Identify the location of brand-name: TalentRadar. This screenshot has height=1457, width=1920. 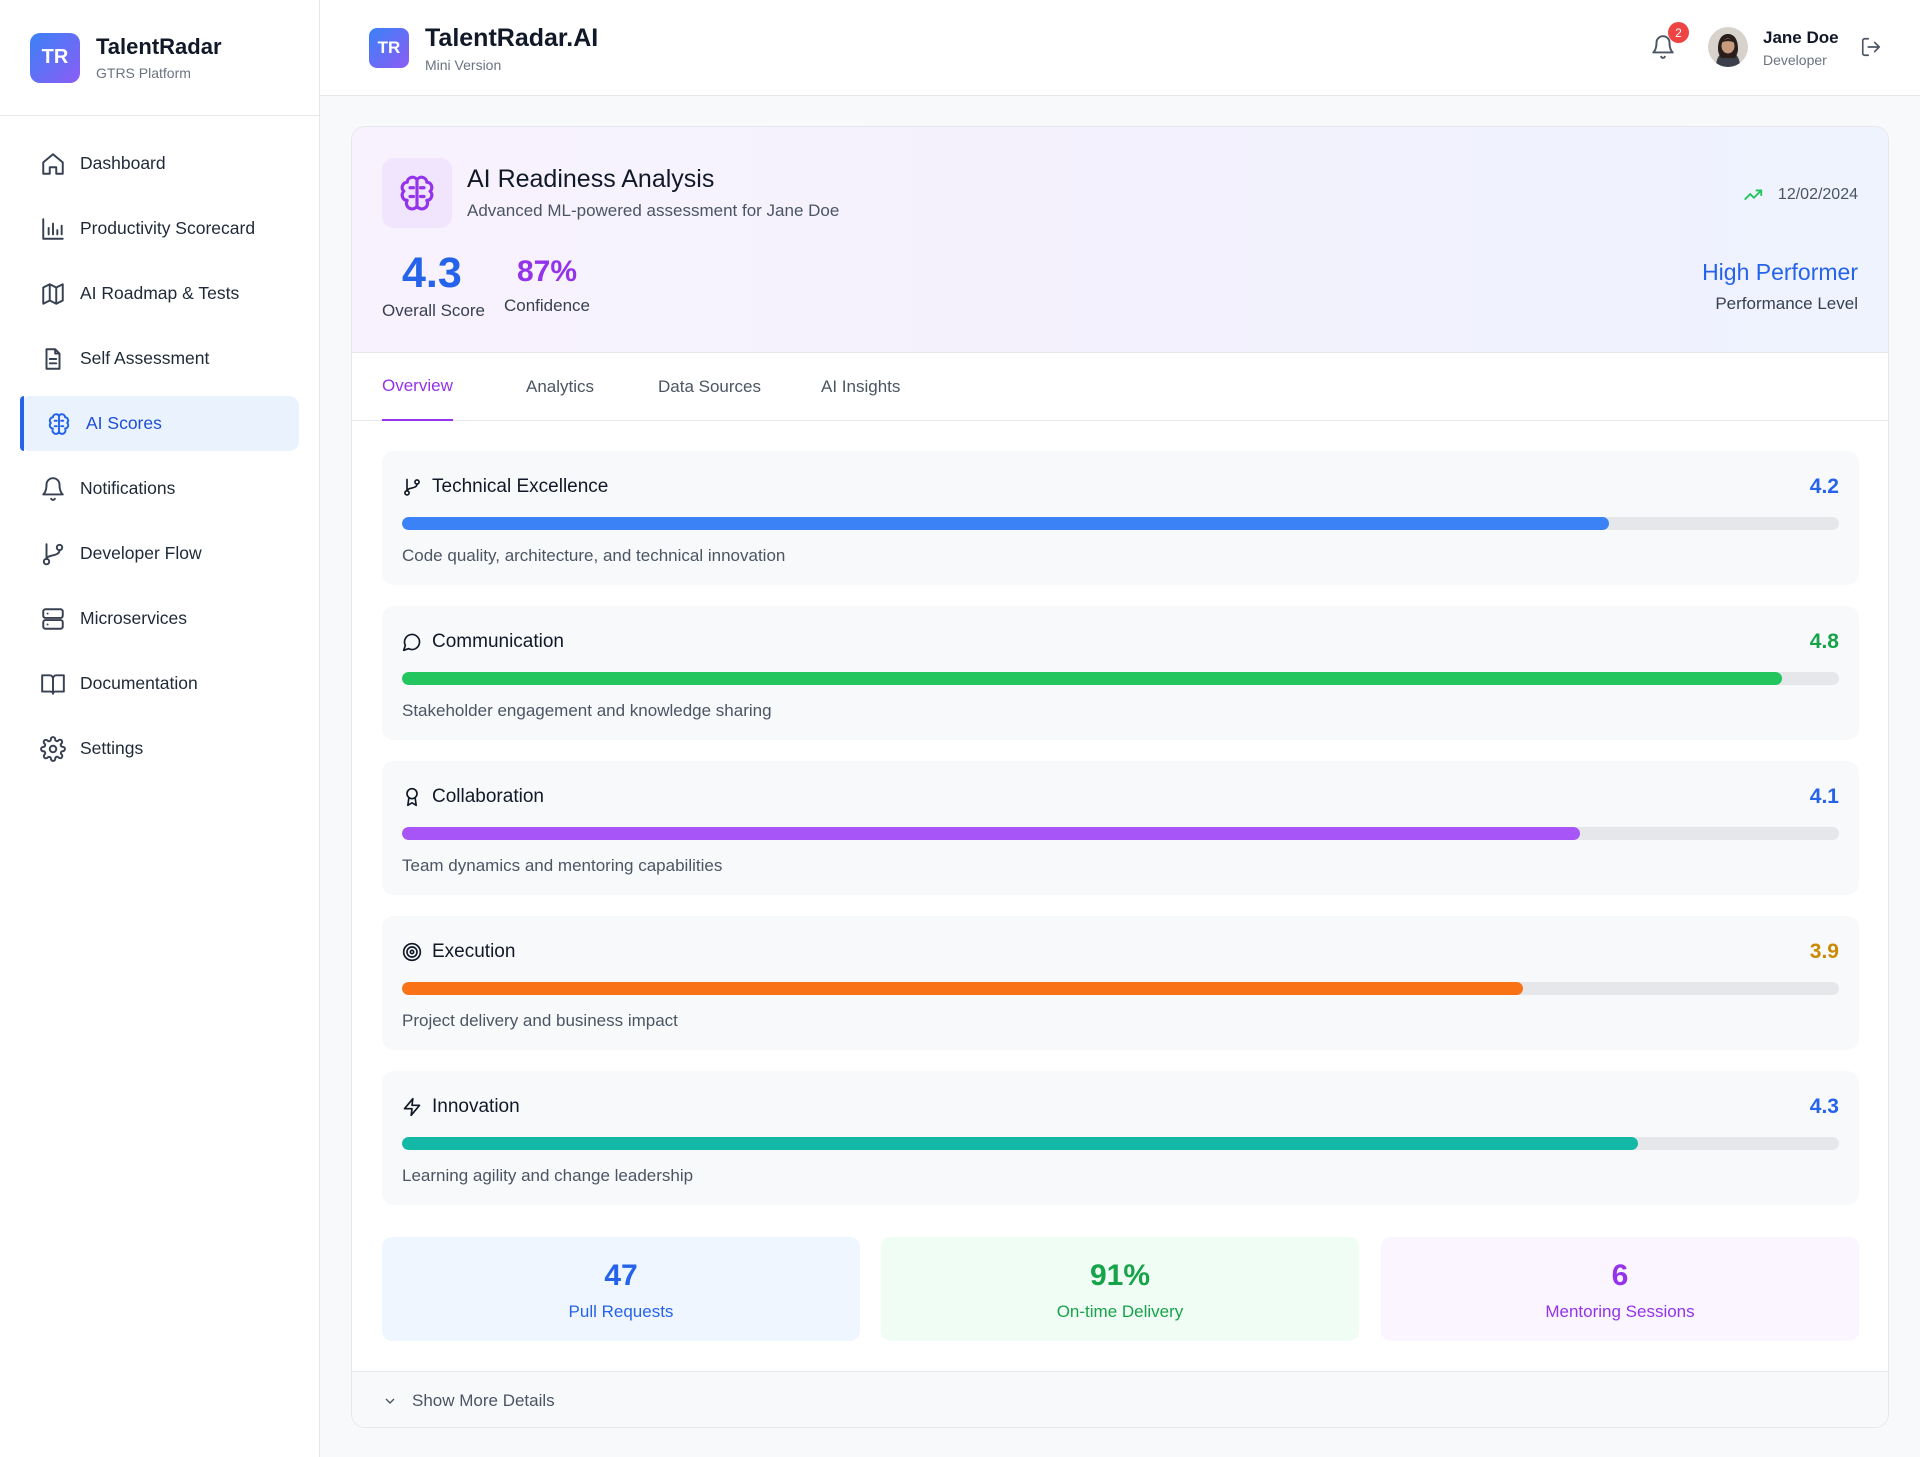
(159, 46).